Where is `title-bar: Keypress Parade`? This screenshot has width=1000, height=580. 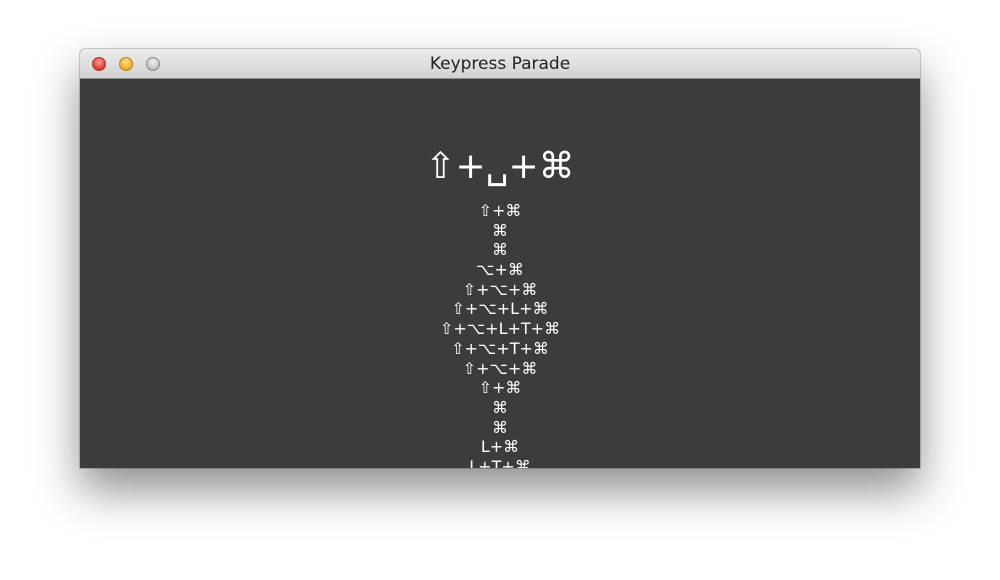 title-bar: Keypress Parade is located at coordinates (500, 64).